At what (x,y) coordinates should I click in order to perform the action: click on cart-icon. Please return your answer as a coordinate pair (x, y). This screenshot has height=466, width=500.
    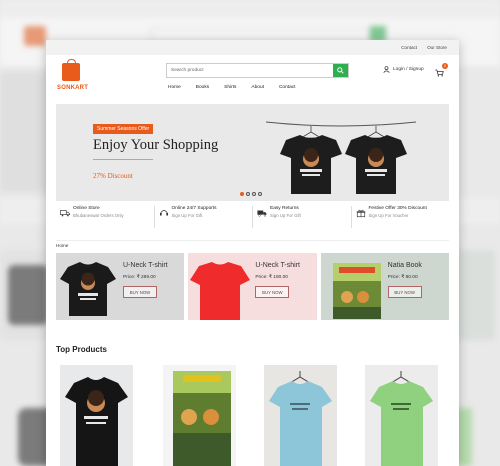
    Looking at the image, I should click on (439, 73).